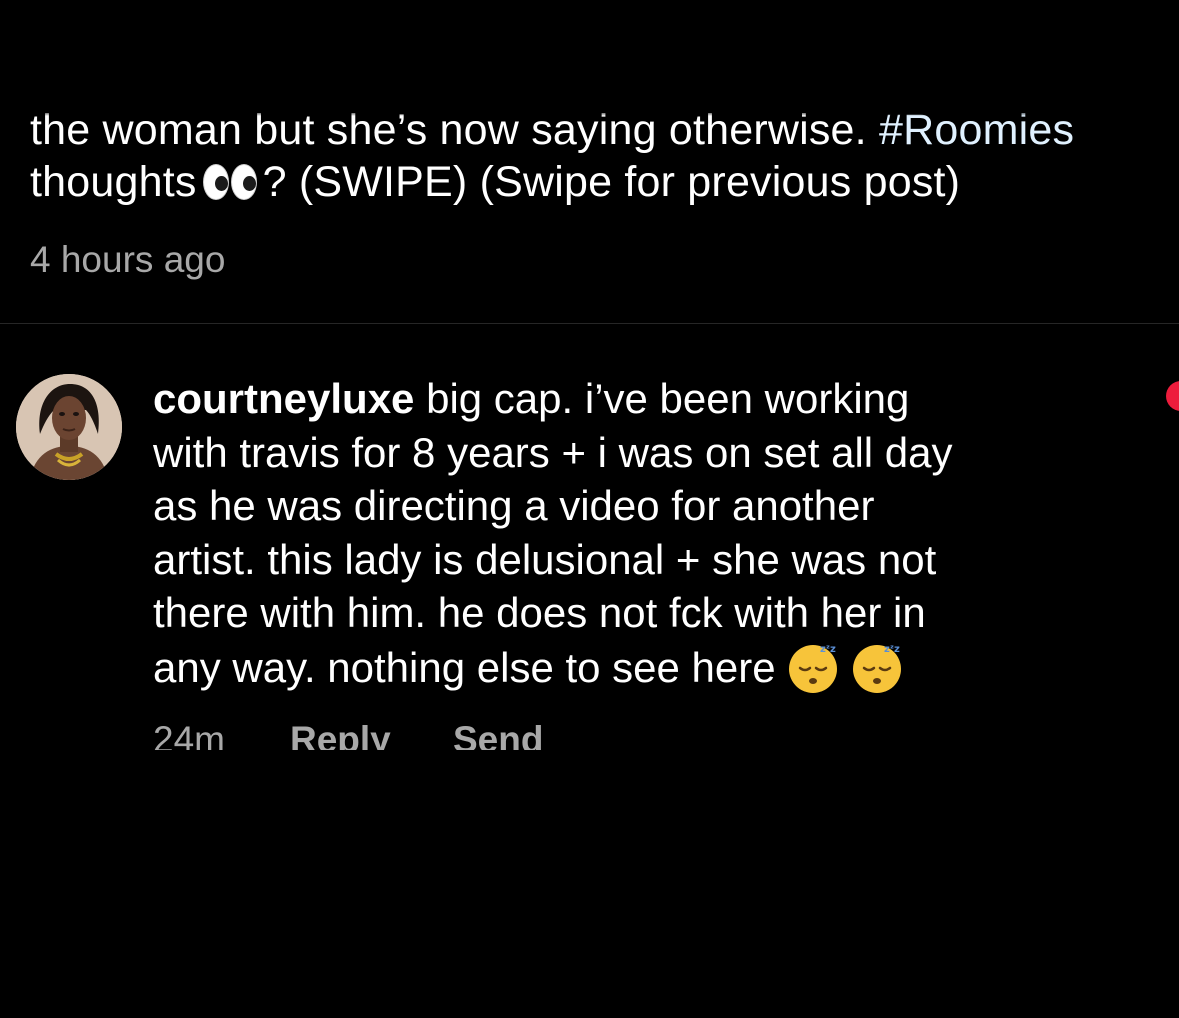 This screenshot has width=1179, height=1018. I want to click on like-heart-icon, so click(1172, 396).